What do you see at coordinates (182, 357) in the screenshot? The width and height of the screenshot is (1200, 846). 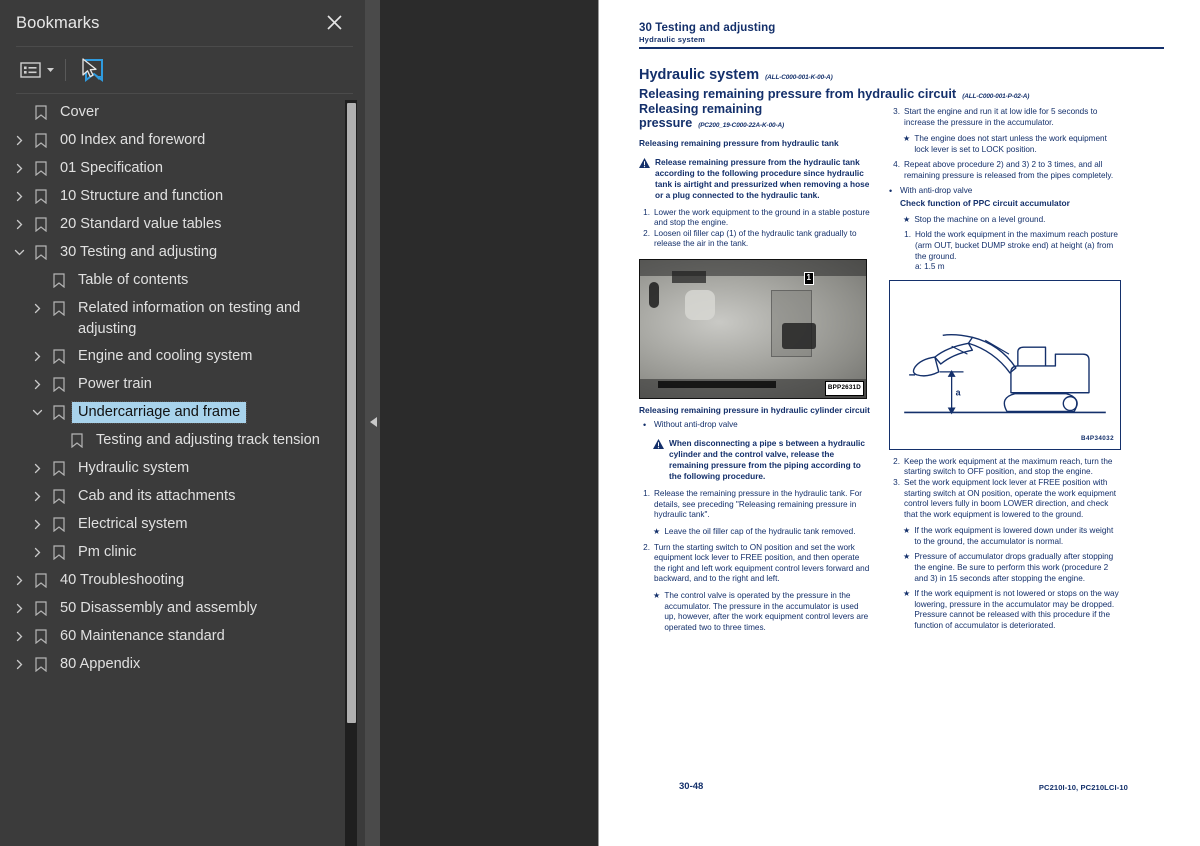 I see `bookmark-item: Engine and cooling system` at bounding box center [182, 357].